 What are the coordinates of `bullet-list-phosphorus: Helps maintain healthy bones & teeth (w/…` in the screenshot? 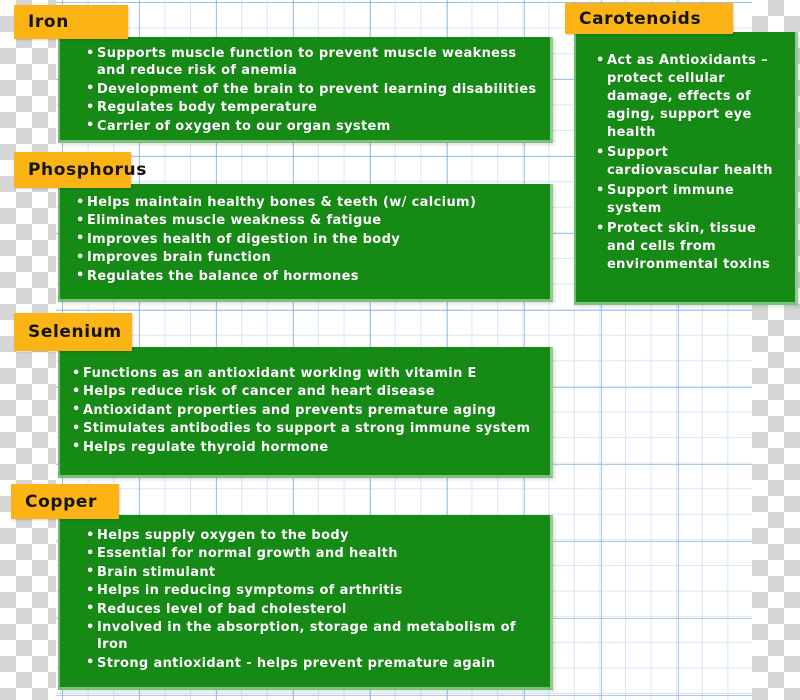 It's located at (305, 239).